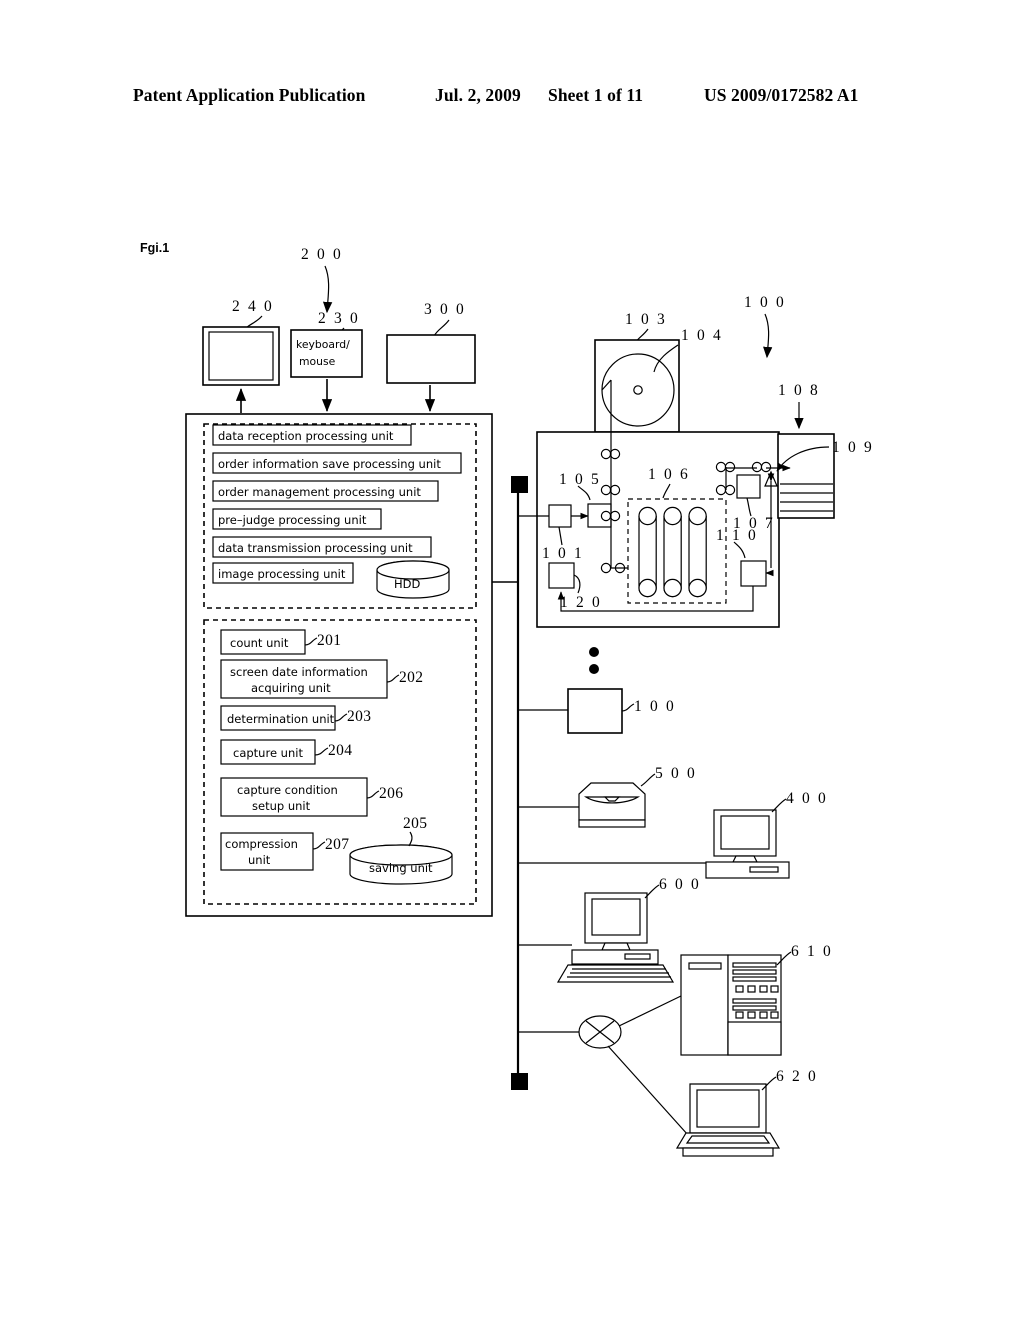 This screenshot has width=1024, height=1320. I want to click on capture-condition-label-line2: setup unit, so click(281, 806).